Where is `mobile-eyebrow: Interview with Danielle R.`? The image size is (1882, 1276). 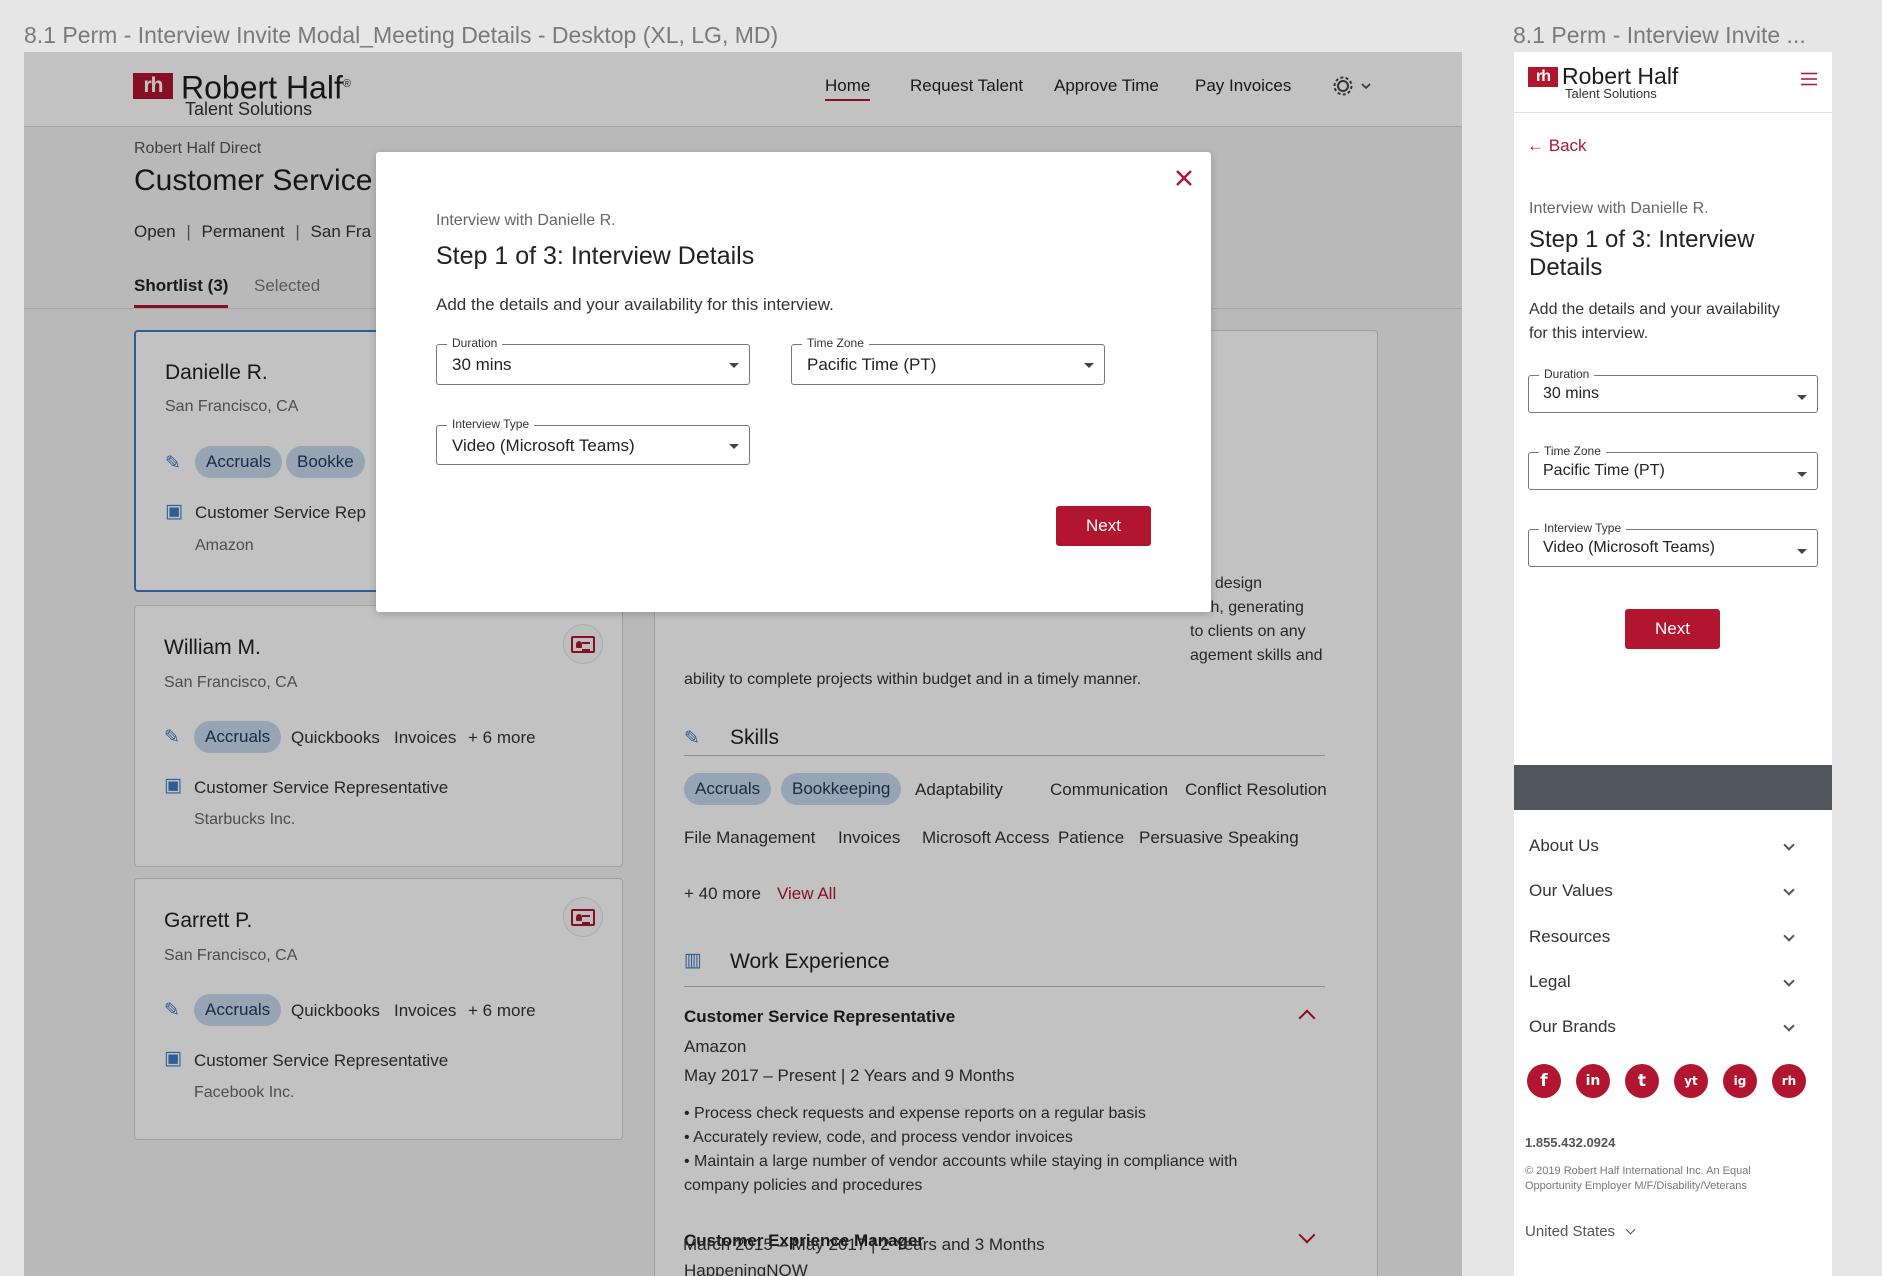
mobile-eyebrow: Interview with Danielle R. is located at coordinates (1619, 208).